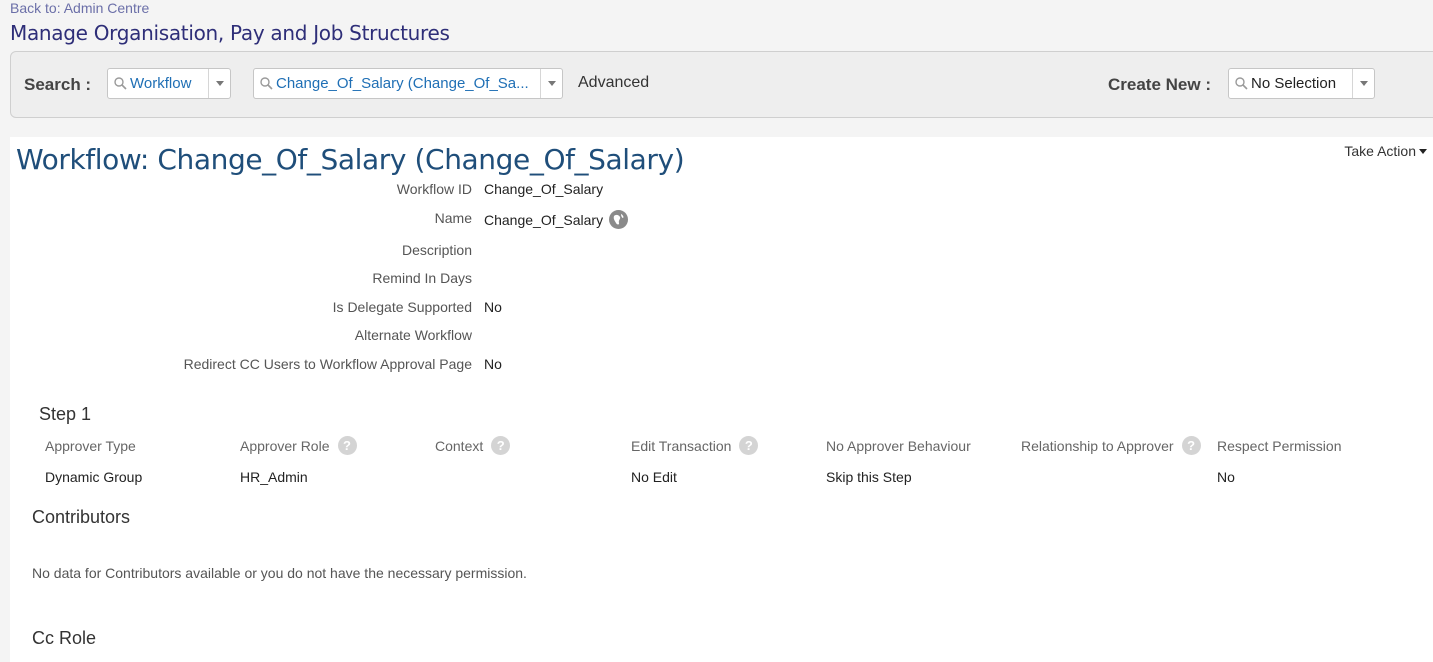 The width and height of the screenshot is (1433, 662). Describe the element at coordinates (65, 414) in the screenshot. I see `step-title: Step 1` at that location.